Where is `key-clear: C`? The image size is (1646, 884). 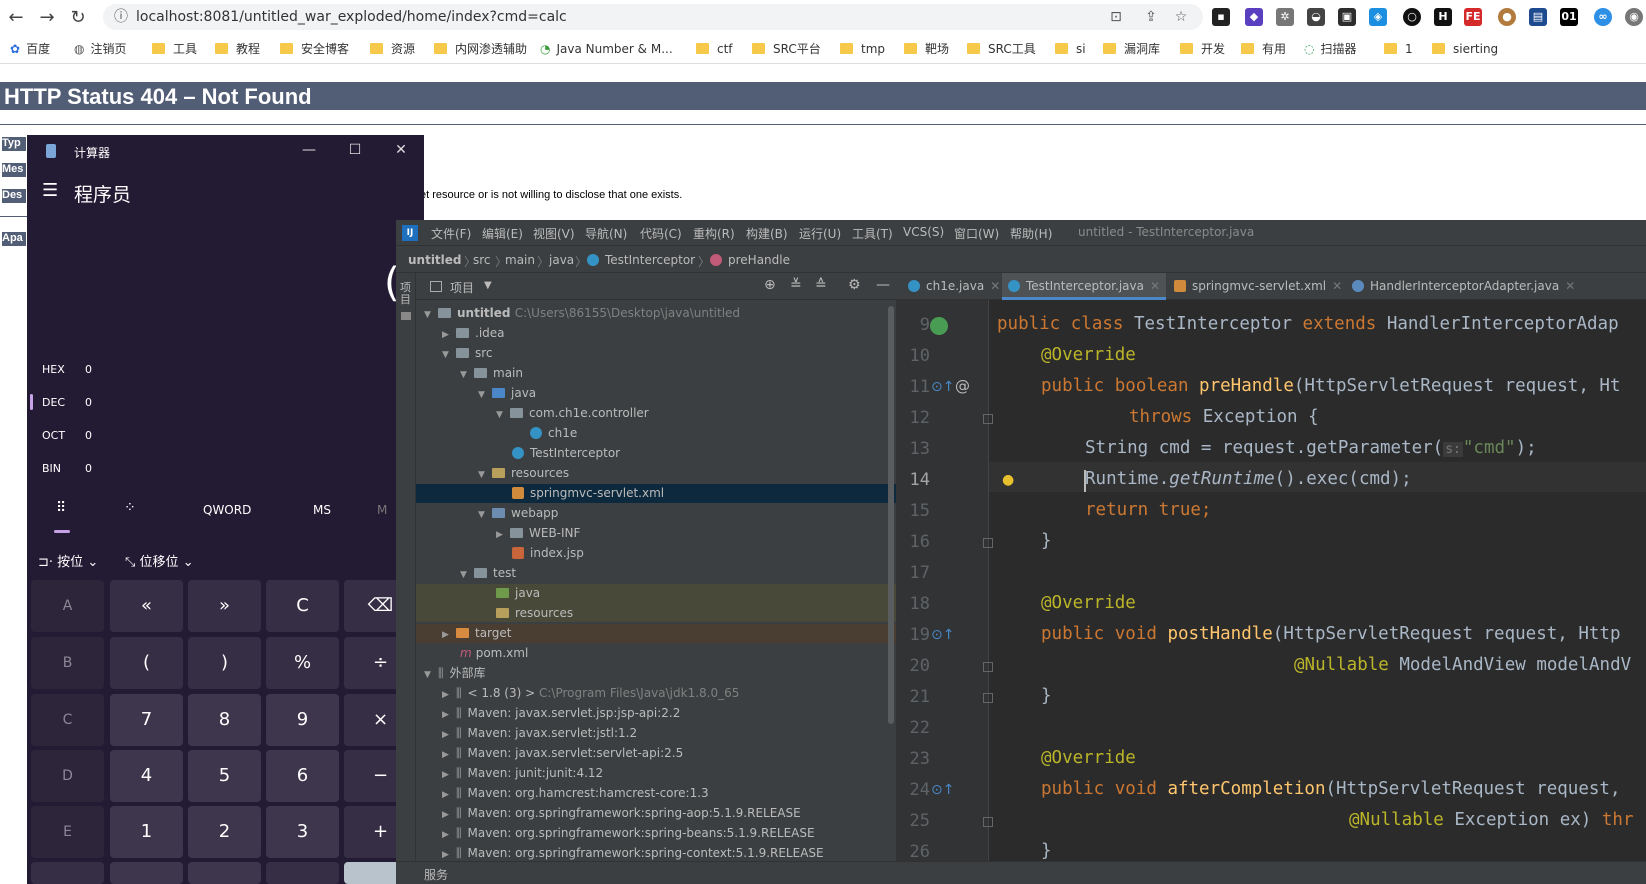 key-clear: C is located at coordinates (302, 606).